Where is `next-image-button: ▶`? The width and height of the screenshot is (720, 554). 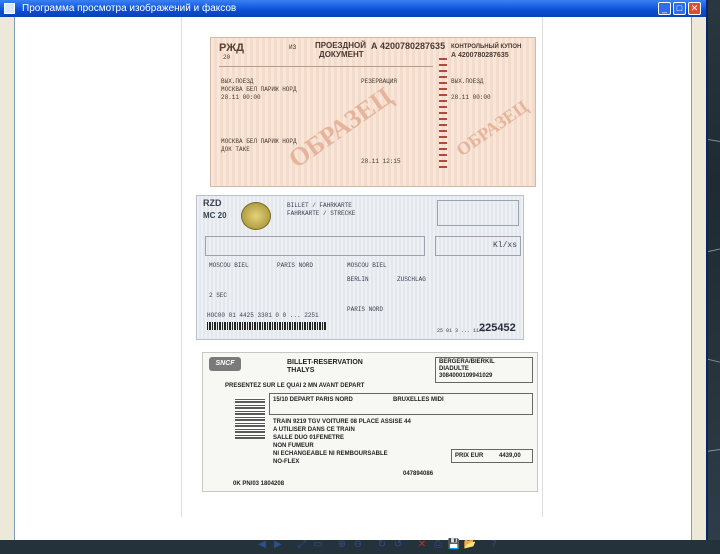 next-image-button: ▶ is located at coordinates (278, 545).